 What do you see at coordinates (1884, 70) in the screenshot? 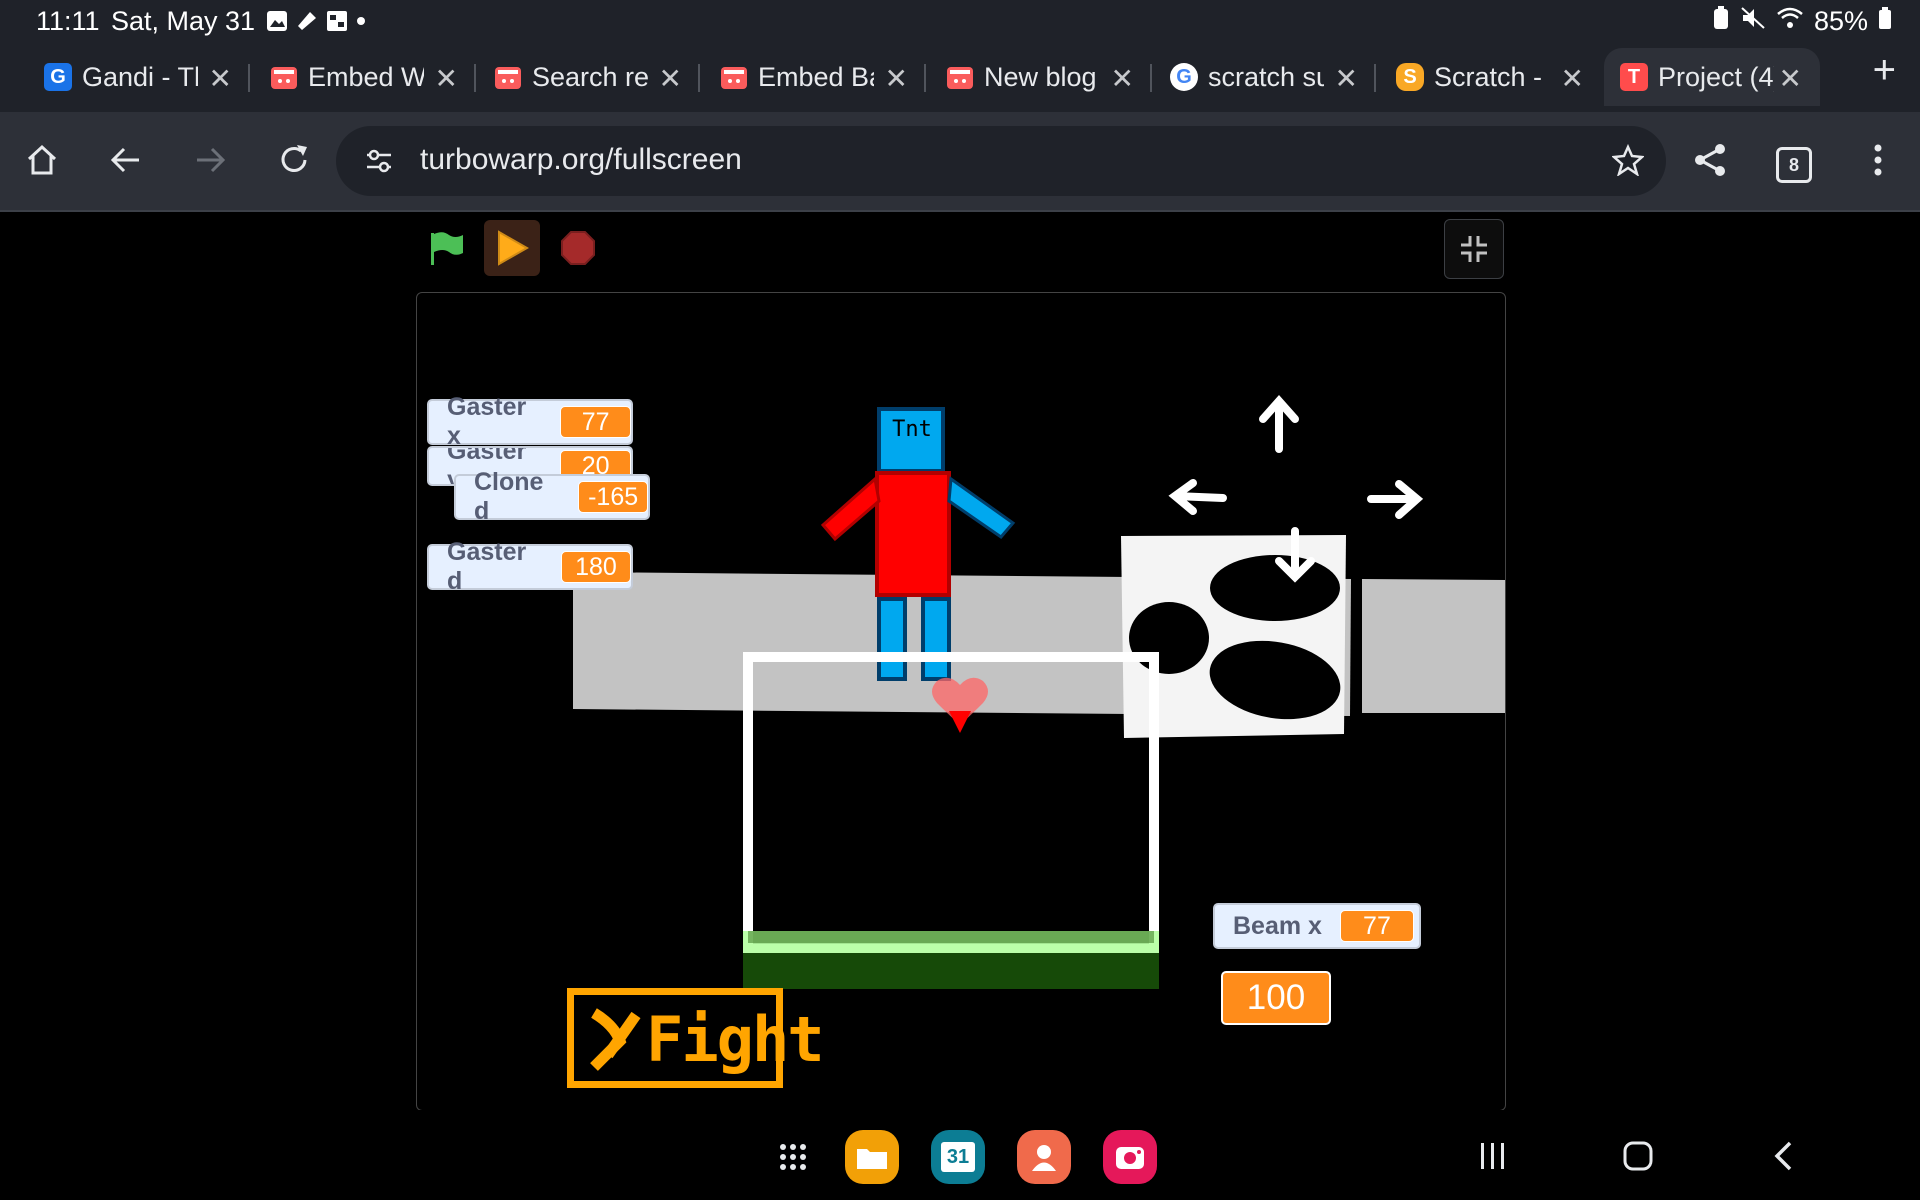
I see `new-tab-plus-icon: +` at bounding box center [1884, 70].